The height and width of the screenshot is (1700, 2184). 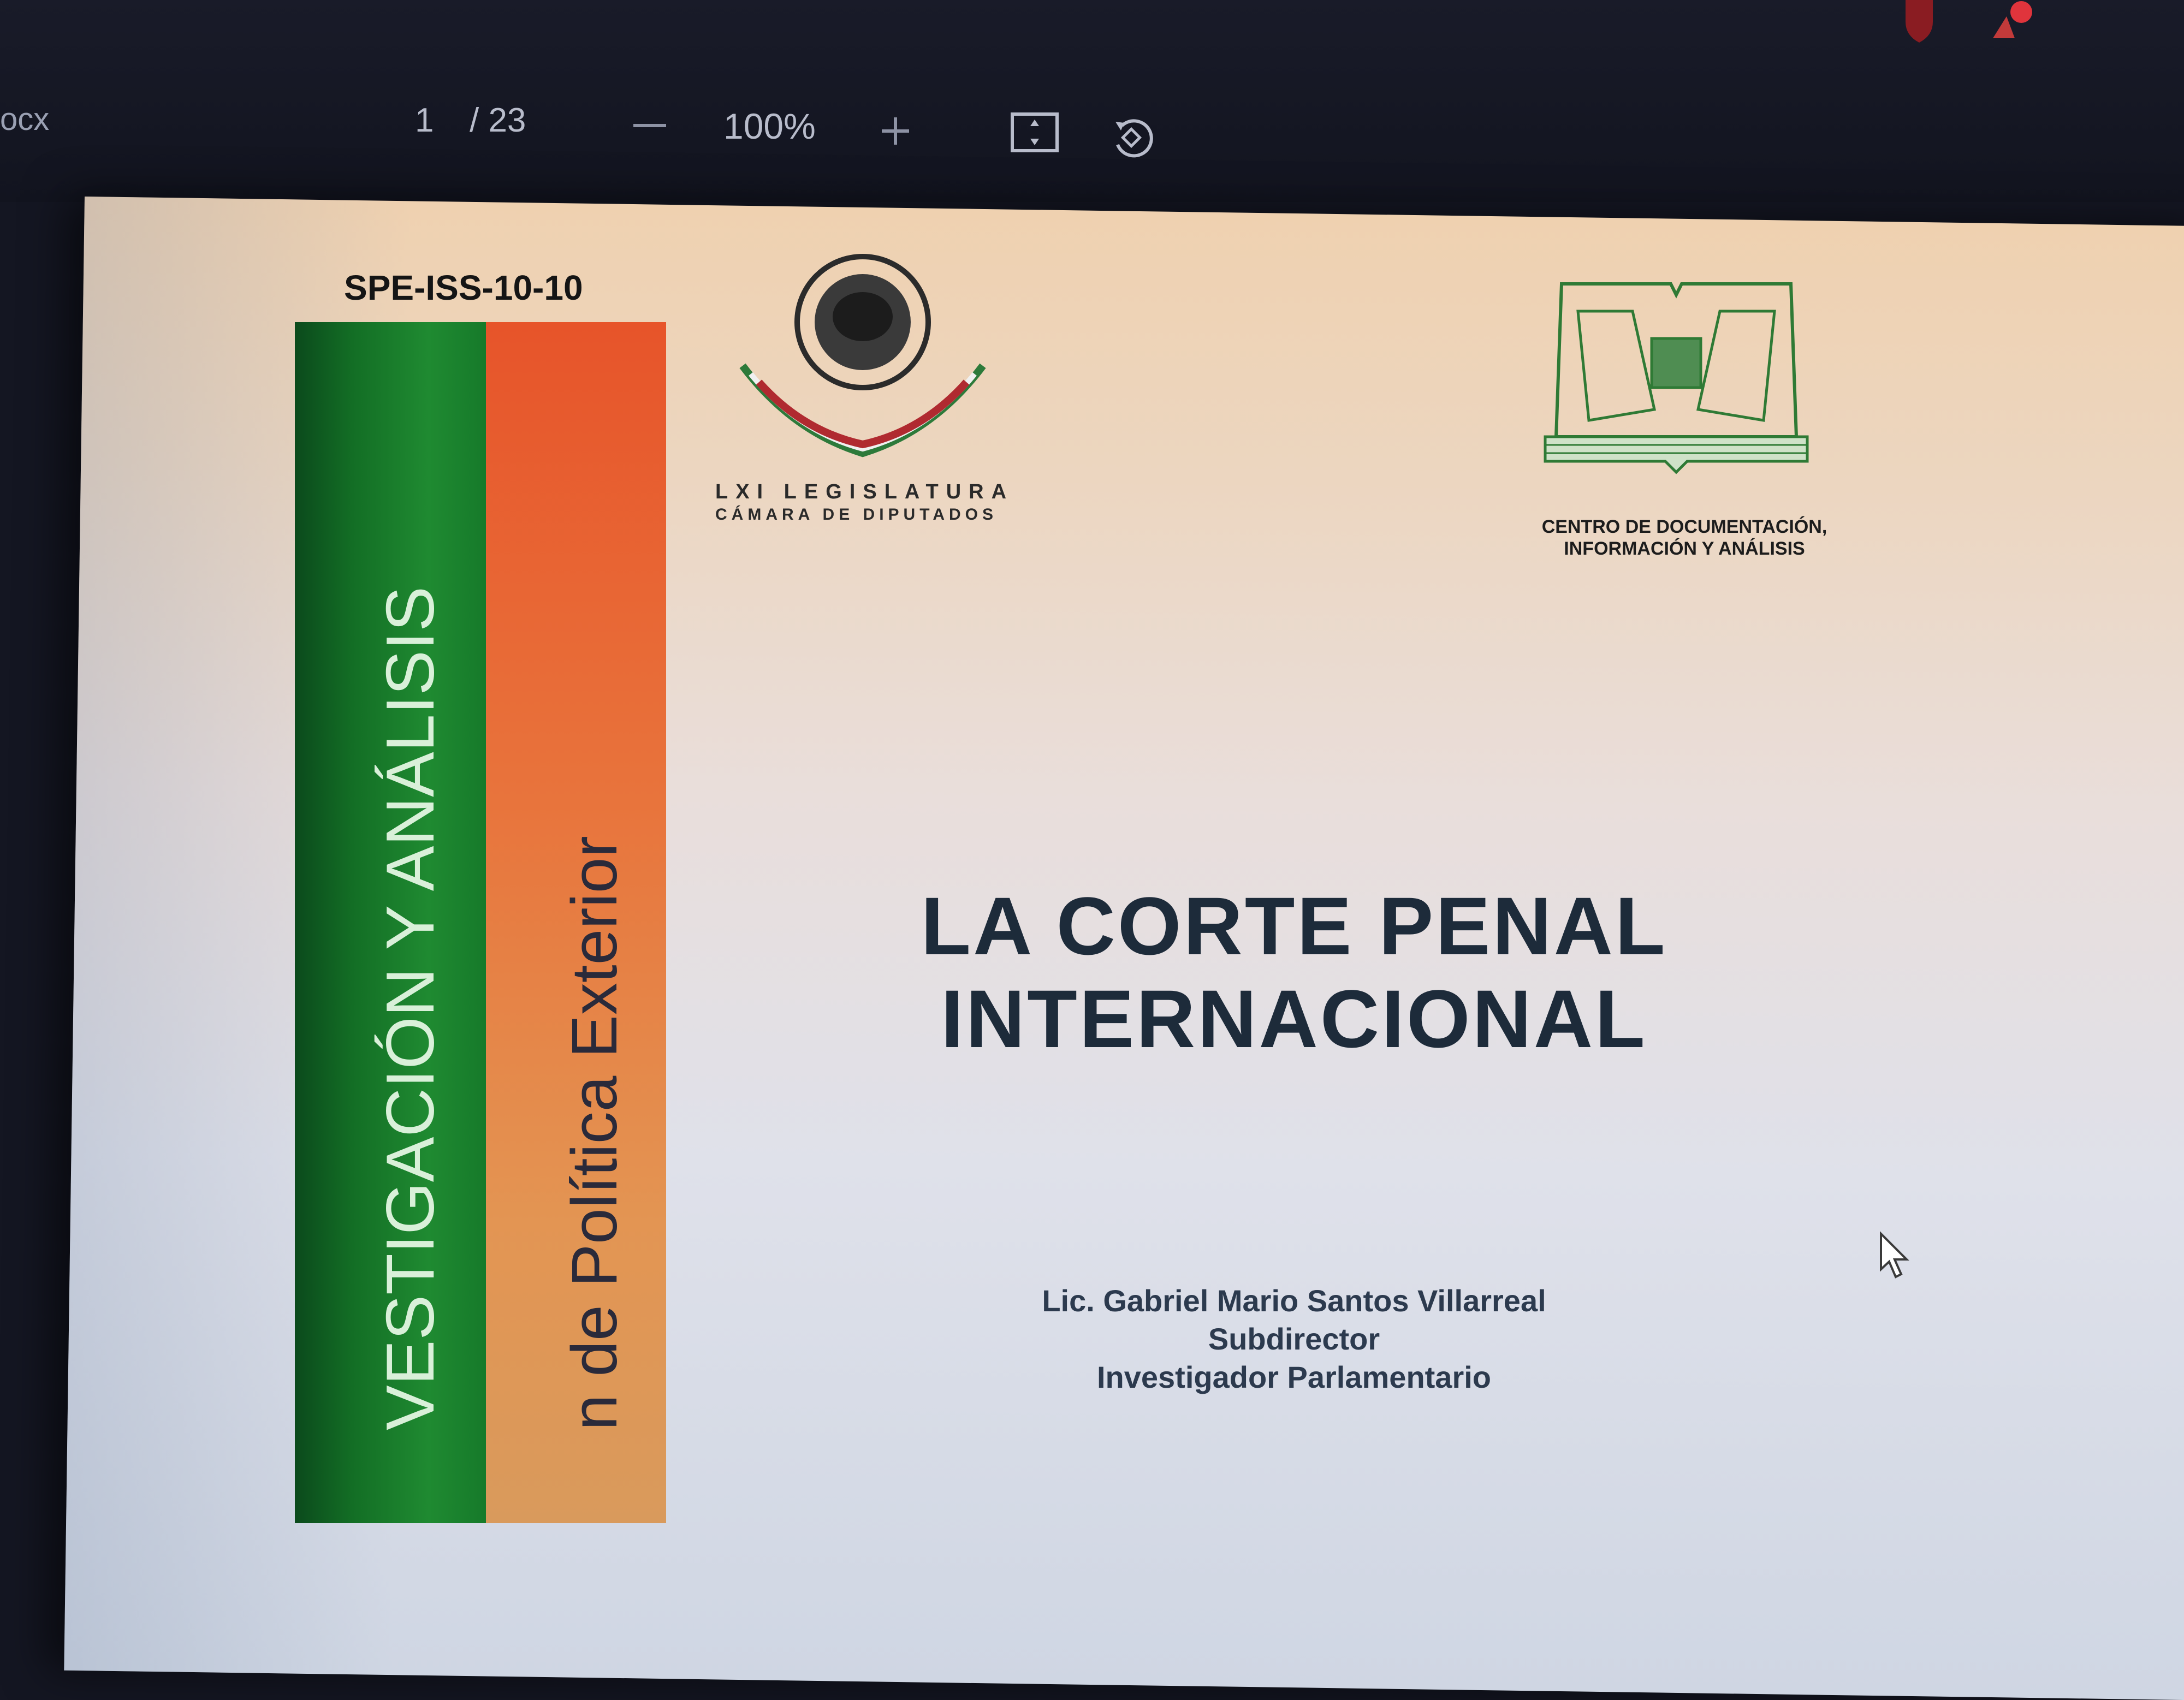 I want to click on document-code: SPE-ISS-10-10, so click(x=463, y=287).